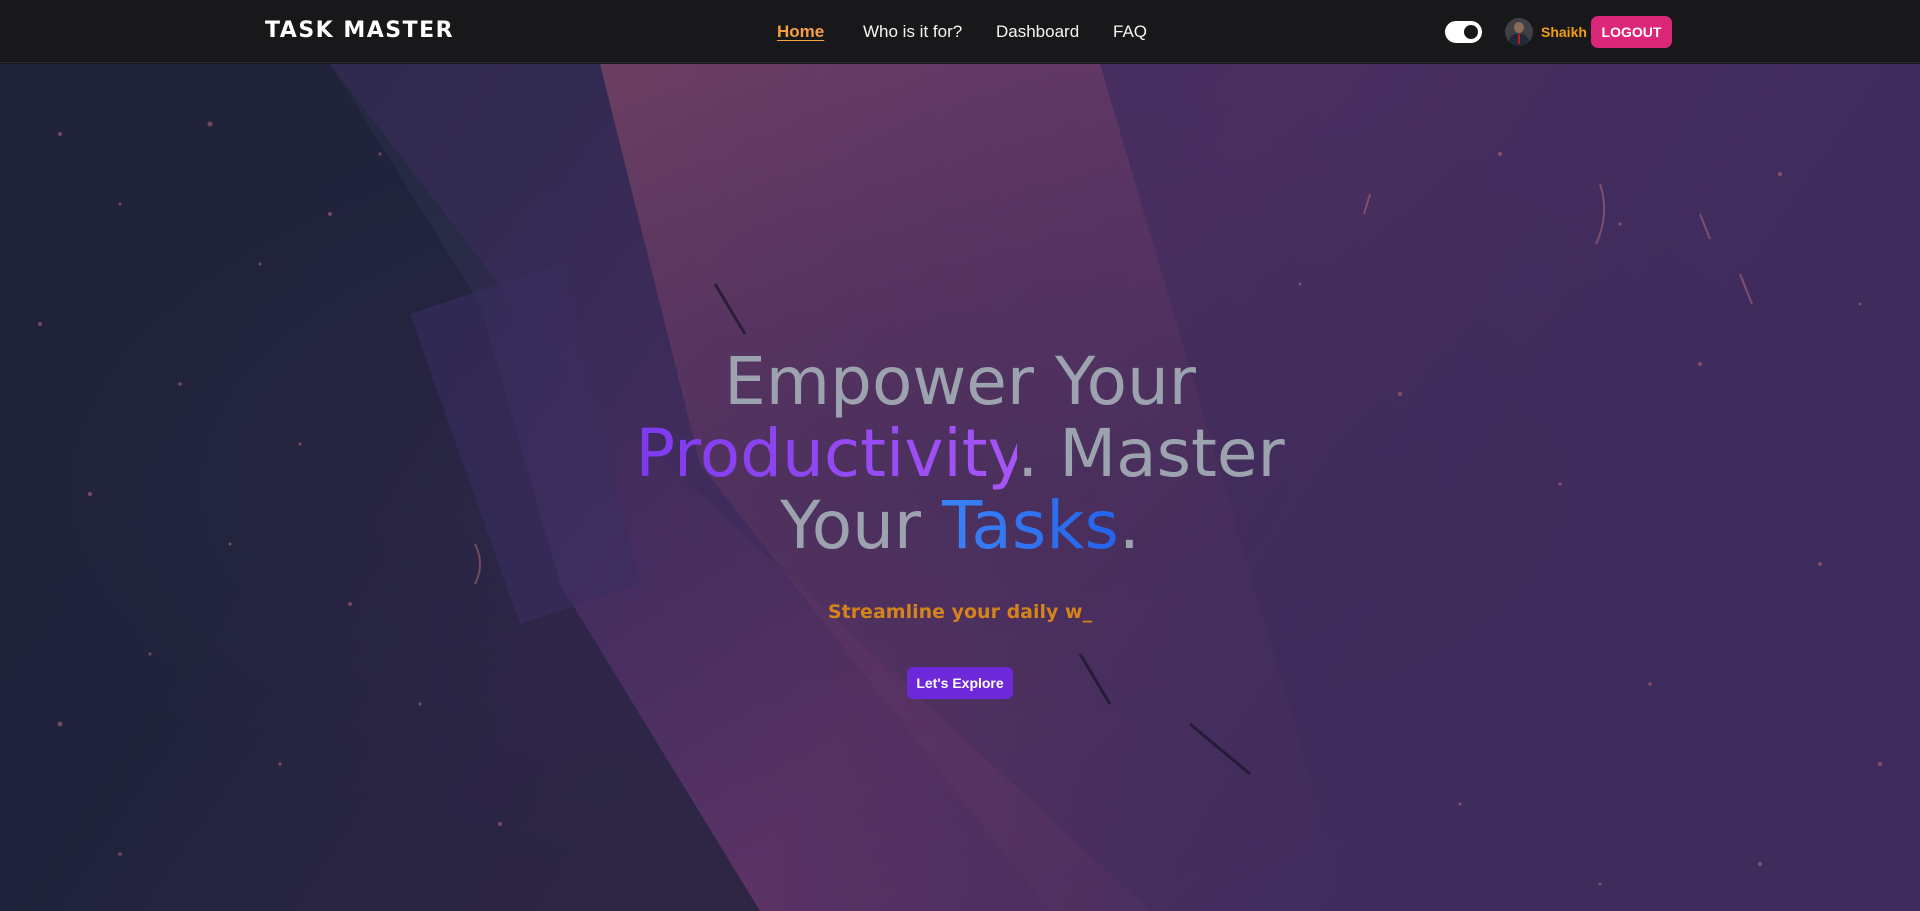  Describe the element at coordinates (800, 32) in the screenshot. I see `nav-link-home: Home` at that location.